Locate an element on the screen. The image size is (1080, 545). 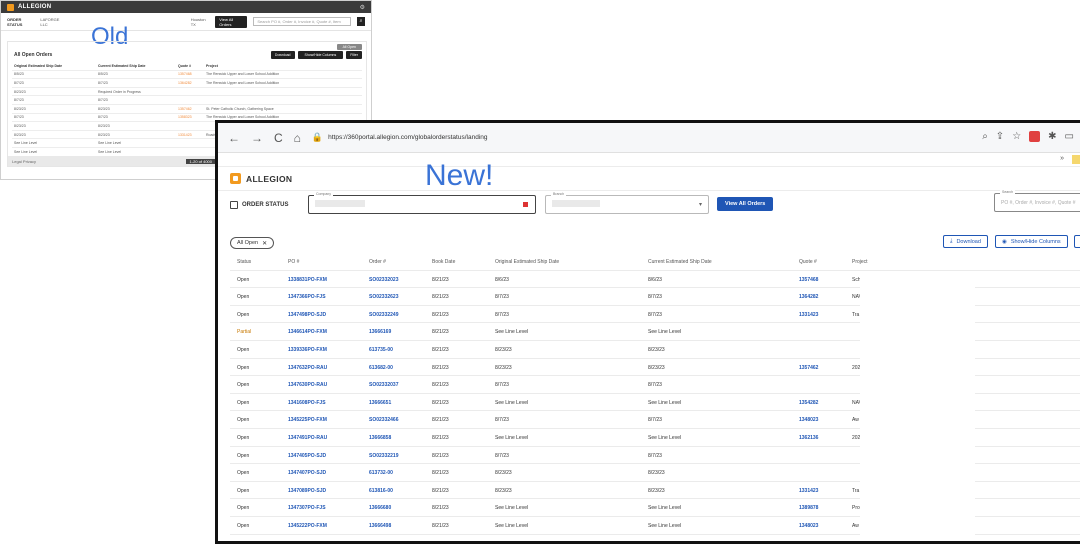
cell-order-number: 613732-00 is located at coordinates (381, 473).